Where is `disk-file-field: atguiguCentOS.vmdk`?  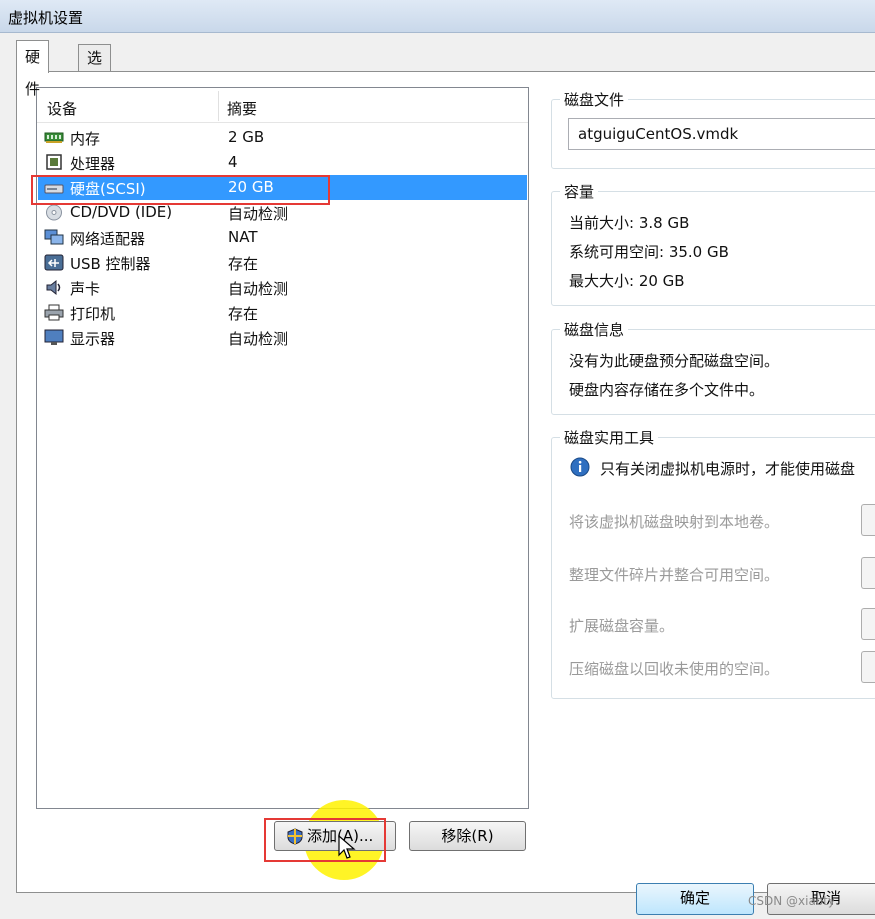 disk-file-field: atguiguCentOS.vmdk is located at coordinates (721, 134).